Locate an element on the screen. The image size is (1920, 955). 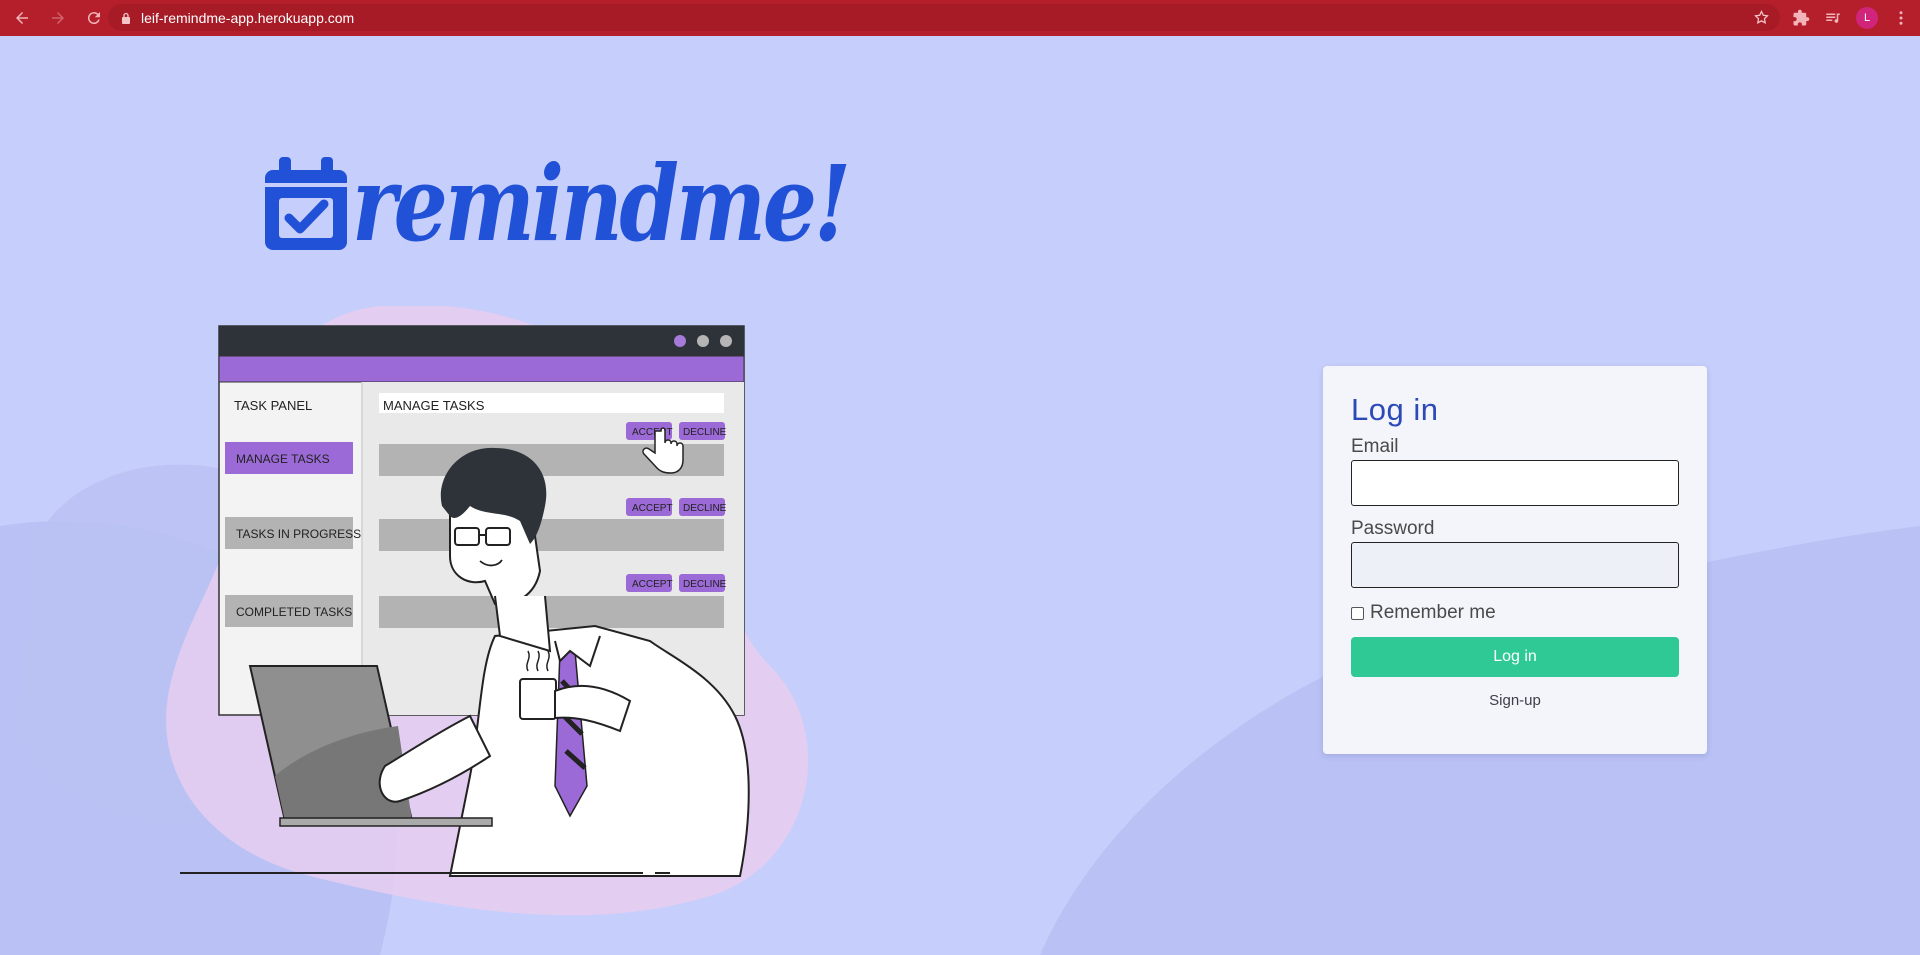
lock-icon is located at coordinates (126, 18).